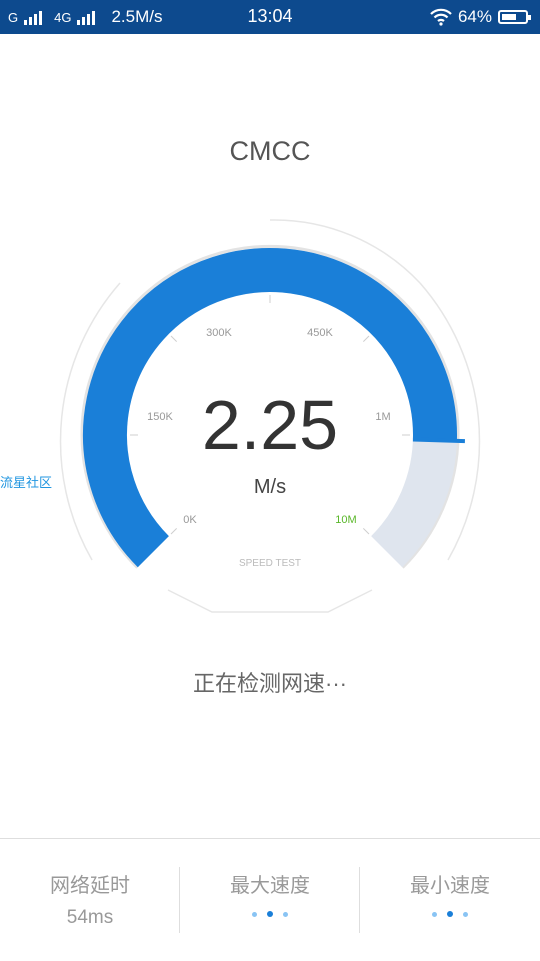 This screenshot has width=540, height=961. Describe the element at coordinates (450, 900) in the screenshot. I see `min-speed-stat: 最小速度` at that location.